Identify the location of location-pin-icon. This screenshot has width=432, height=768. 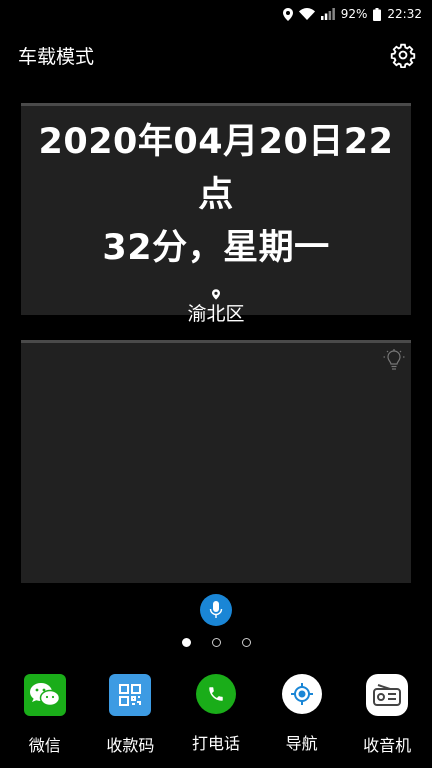
(216, 292).